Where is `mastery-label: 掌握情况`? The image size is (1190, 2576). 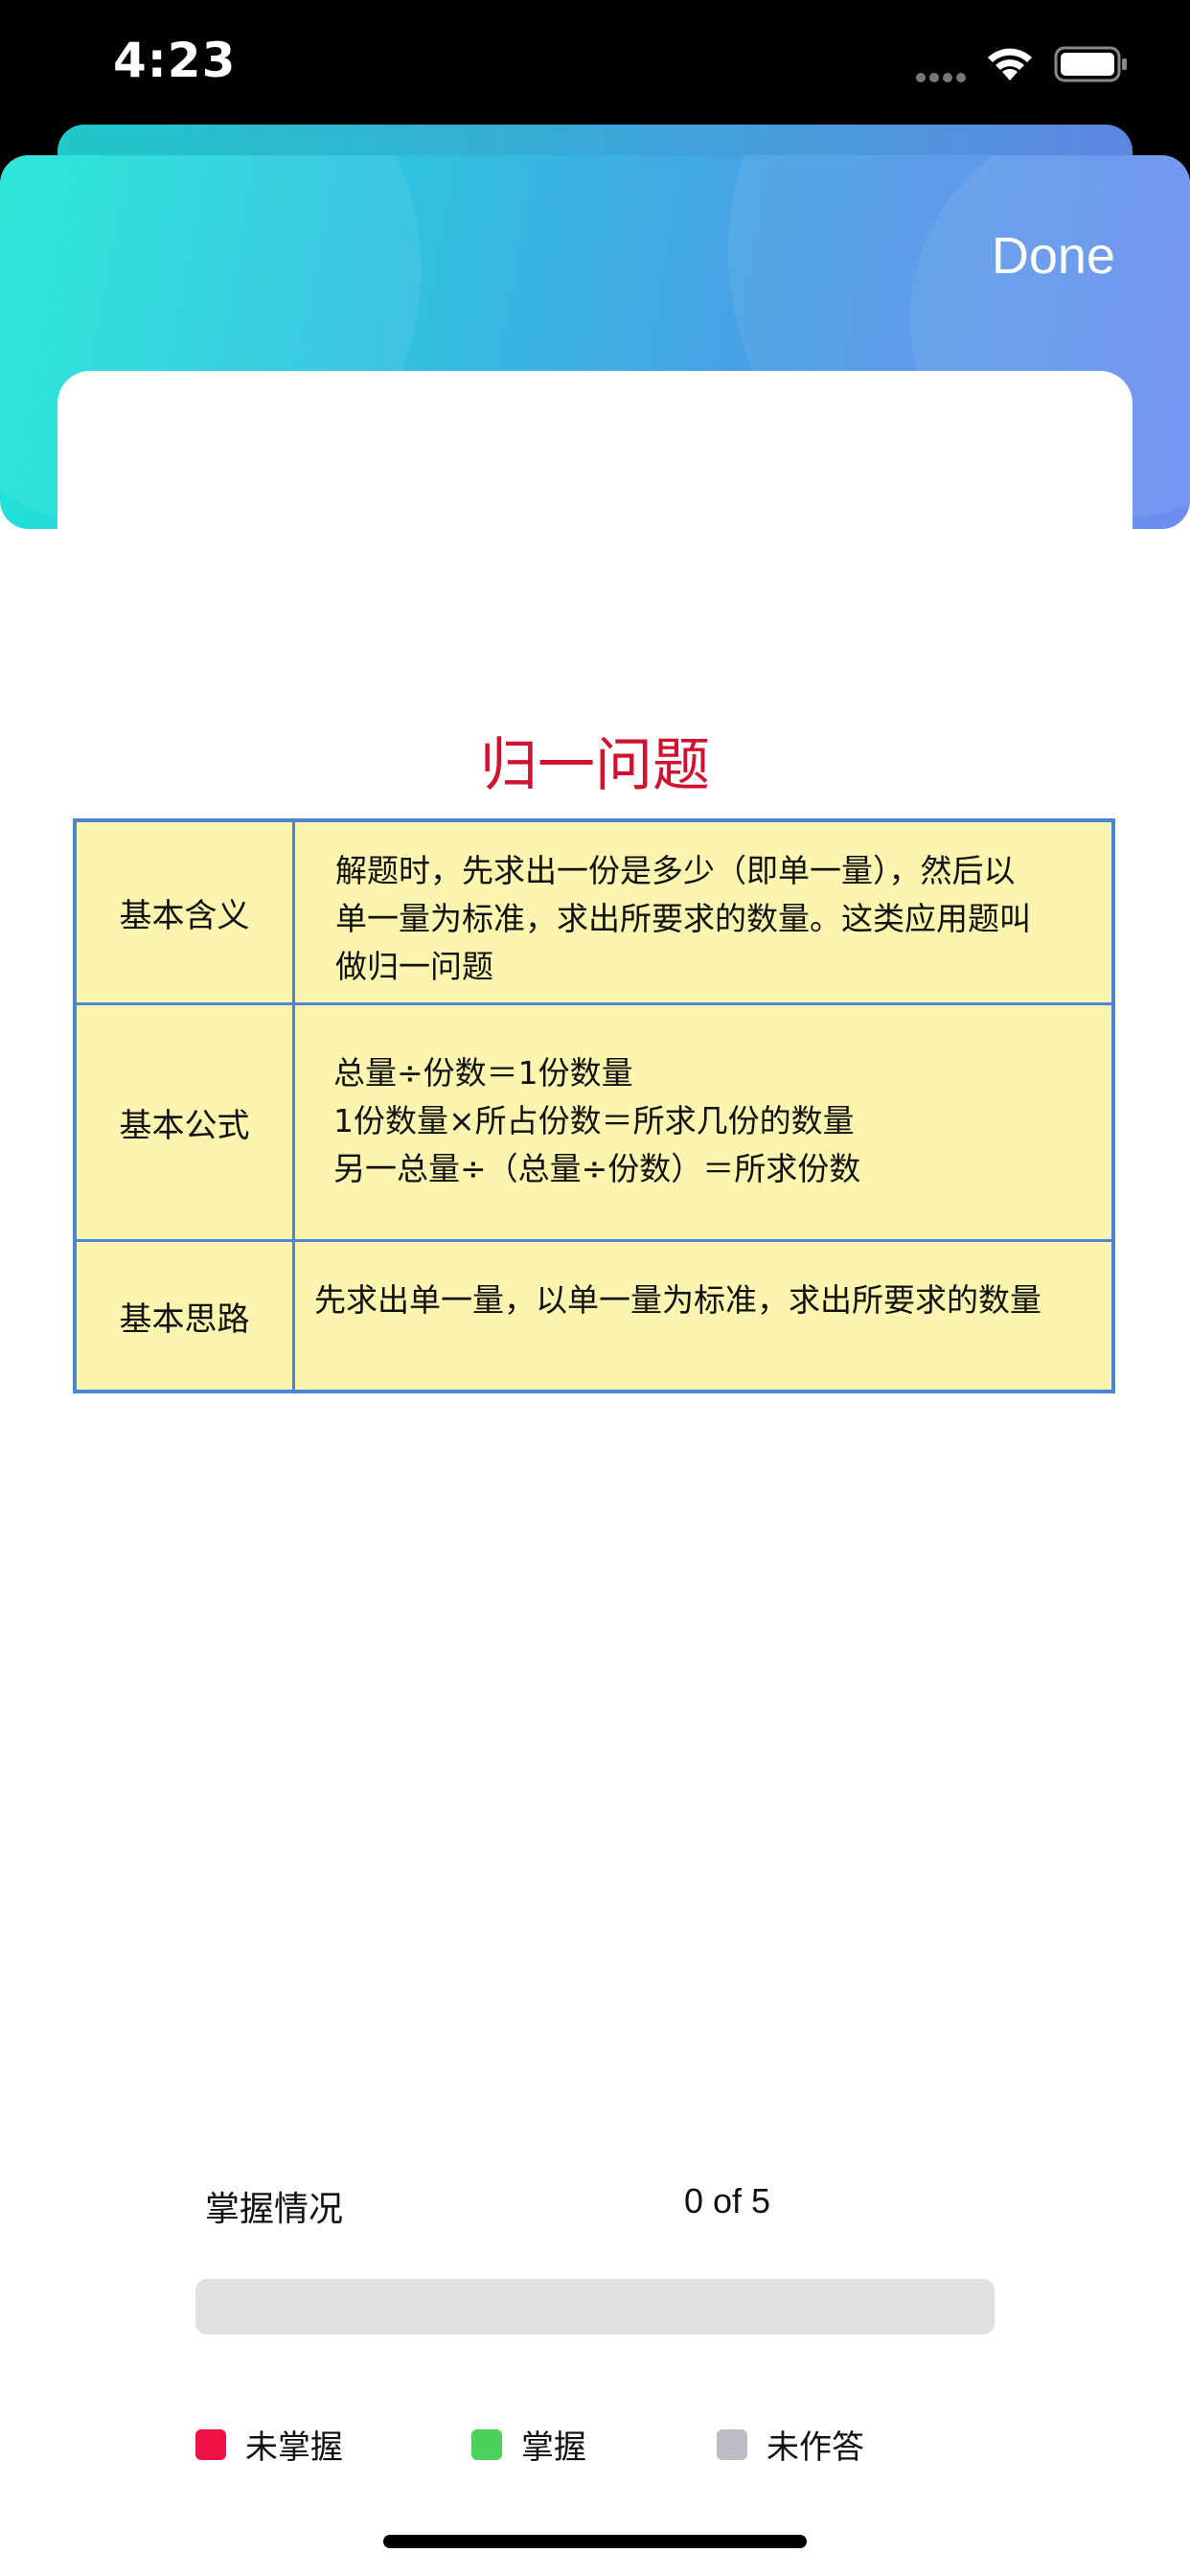
mastery-label: 掌握情况 is located at coordinates (274, 2209).